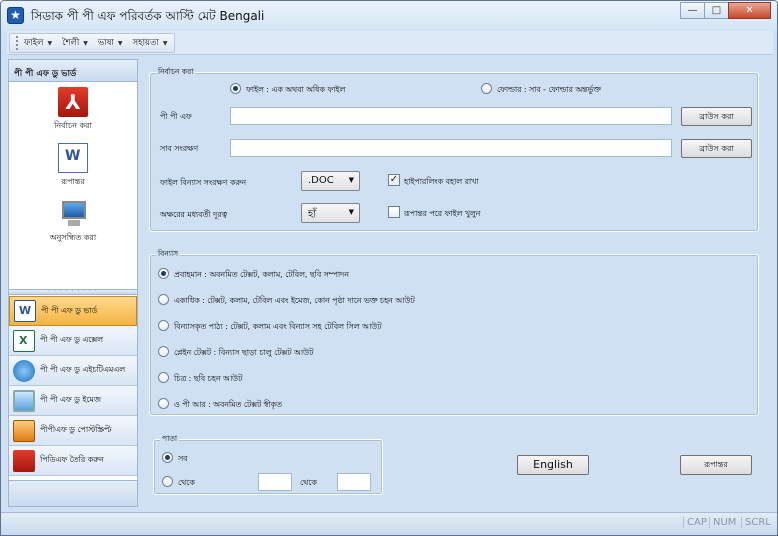  I want to click on nav-label: পীপীএফ ডু পোস্টস্ক্রিপ্ট, so click(76, 429).